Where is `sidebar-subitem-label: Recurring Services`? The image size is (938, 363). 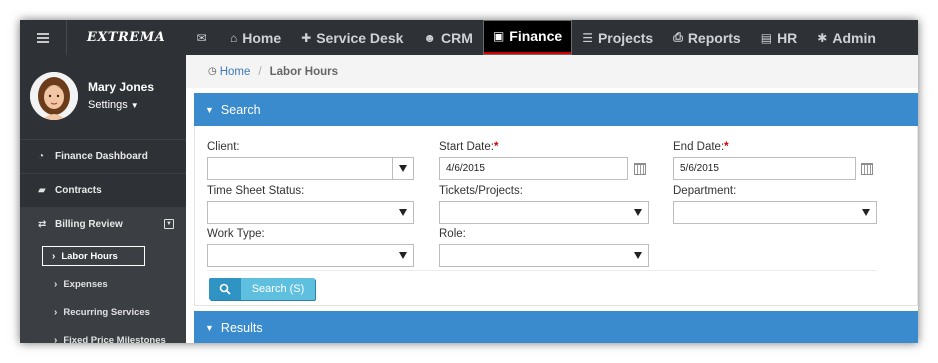
sidebar-subitem-label: Recurring Services is located at coordinates (106, 312).